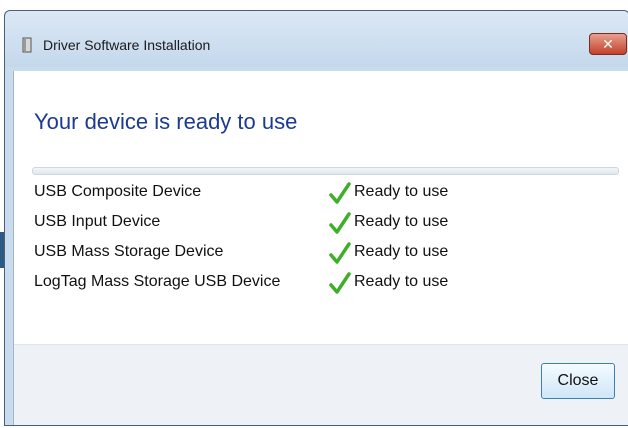 This screenshot has height=428, width=628. What do you see at coordinates (324, 253) in the screenshot?
I see `device-row: USB Mass Storage Device Ready to use` at bounding box center [324, 253].